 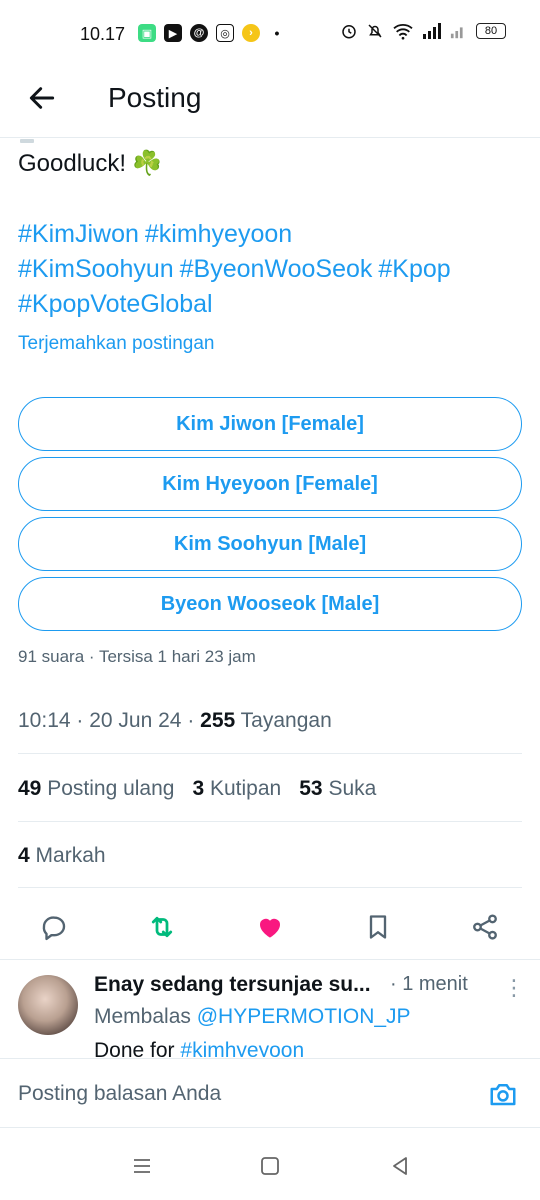 I want to click on like-button, so click(x=270, y=927).